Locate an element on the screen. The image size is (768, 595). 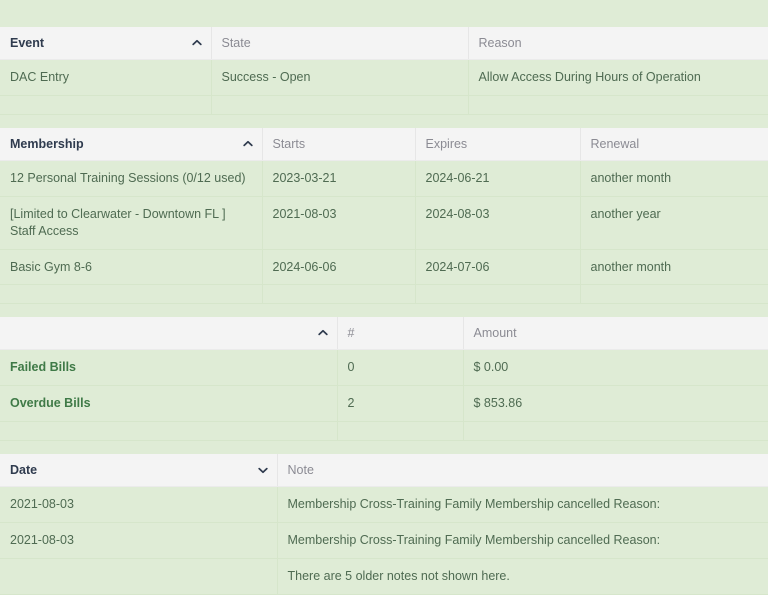
column-header-amount: Amount is located at coordinates (615, 334).